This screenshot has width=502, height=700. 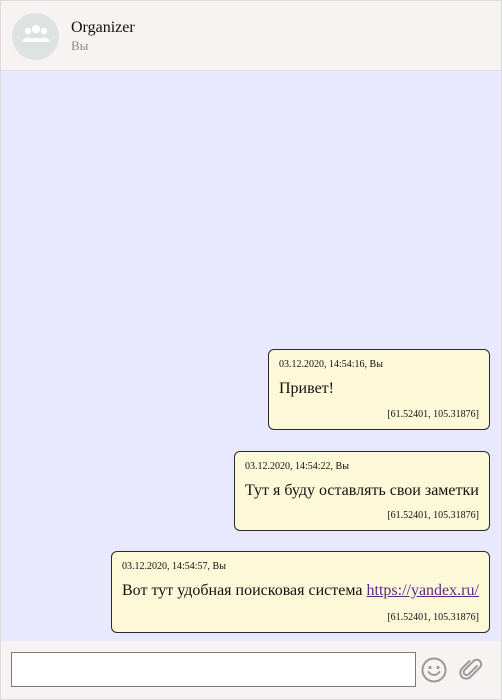 I want to click on avatar, so click(x=35, y=36).